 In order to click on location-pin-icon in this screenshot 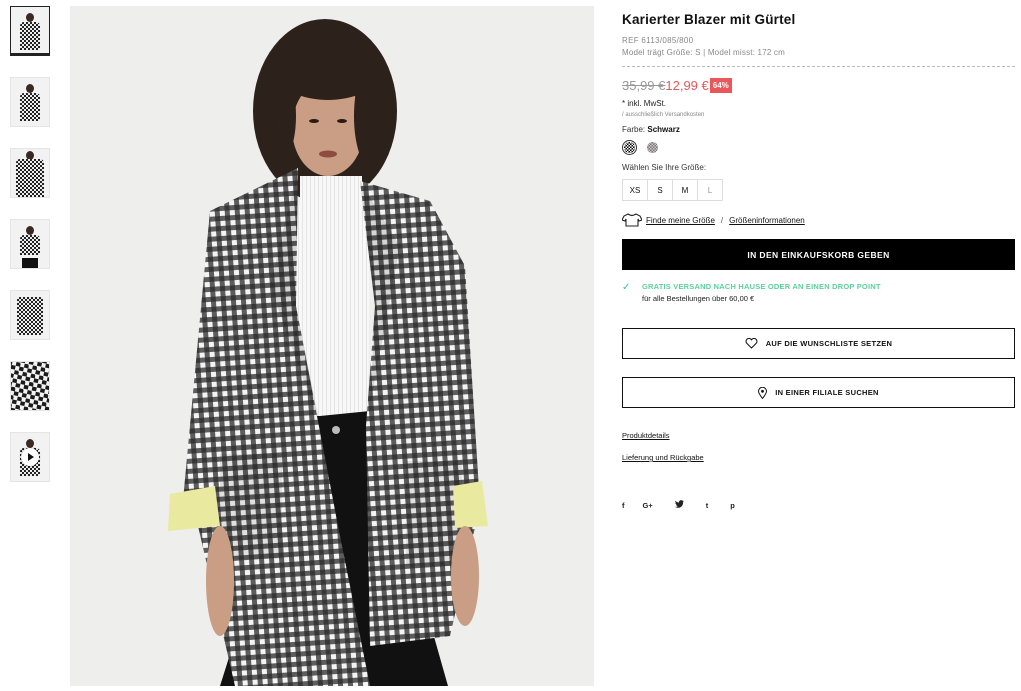, I will do `click(763, 392)`.